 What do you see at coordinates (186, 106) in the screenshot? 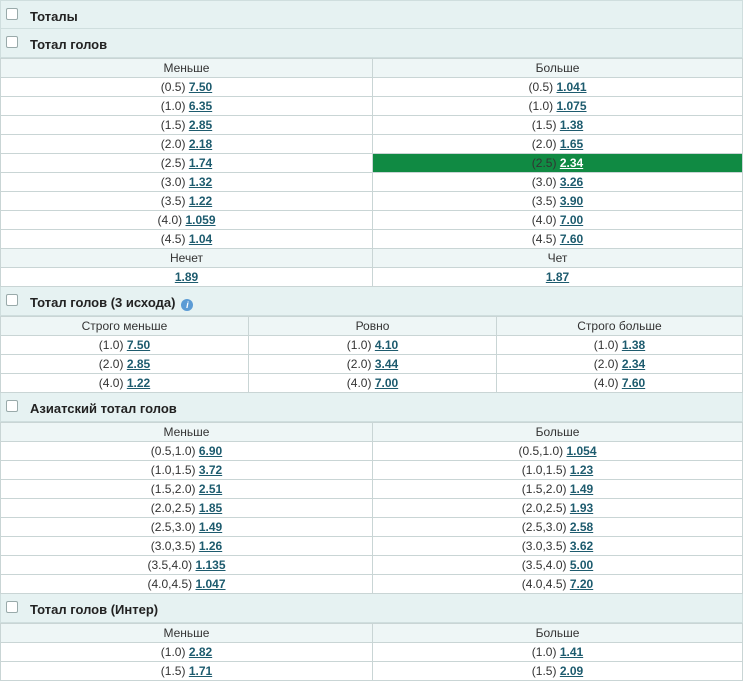
I see `odds-cell: (1.0) 6.35` at bounding box center [186, 106].